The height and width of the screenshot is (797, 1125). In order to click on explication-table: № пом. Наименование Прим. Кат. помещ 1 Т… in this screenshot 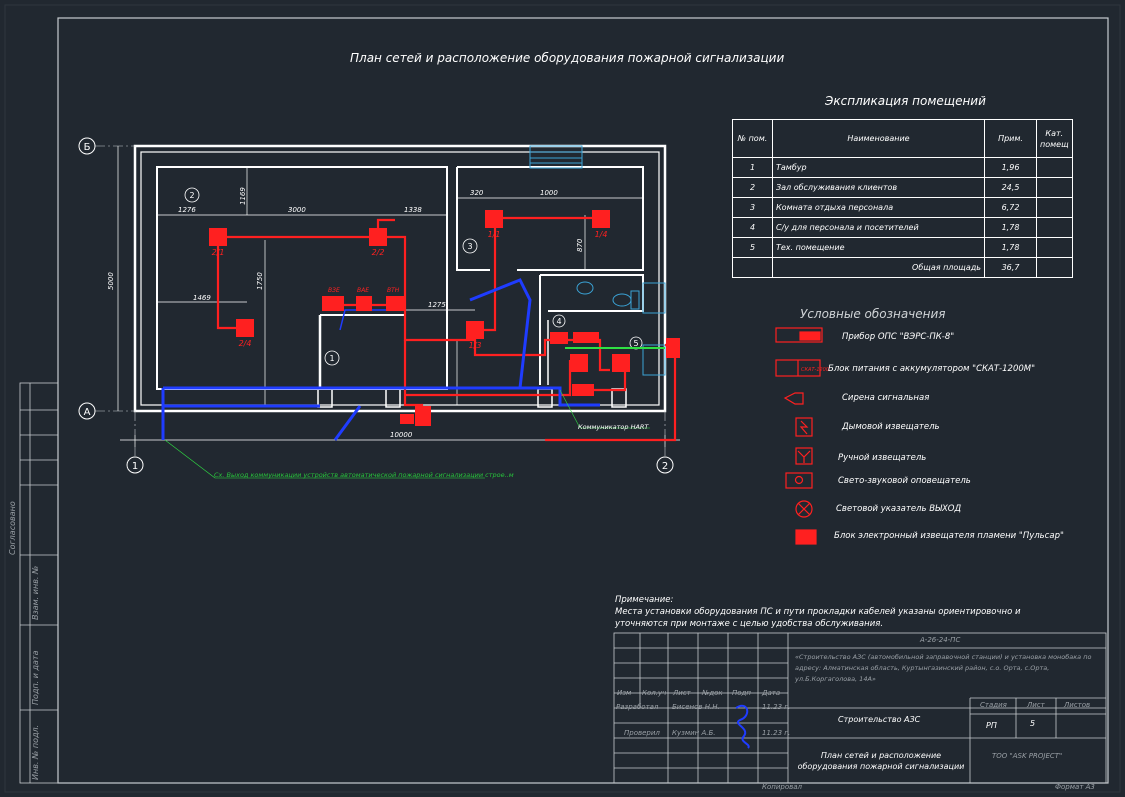, I will do `click(902, 198)`.